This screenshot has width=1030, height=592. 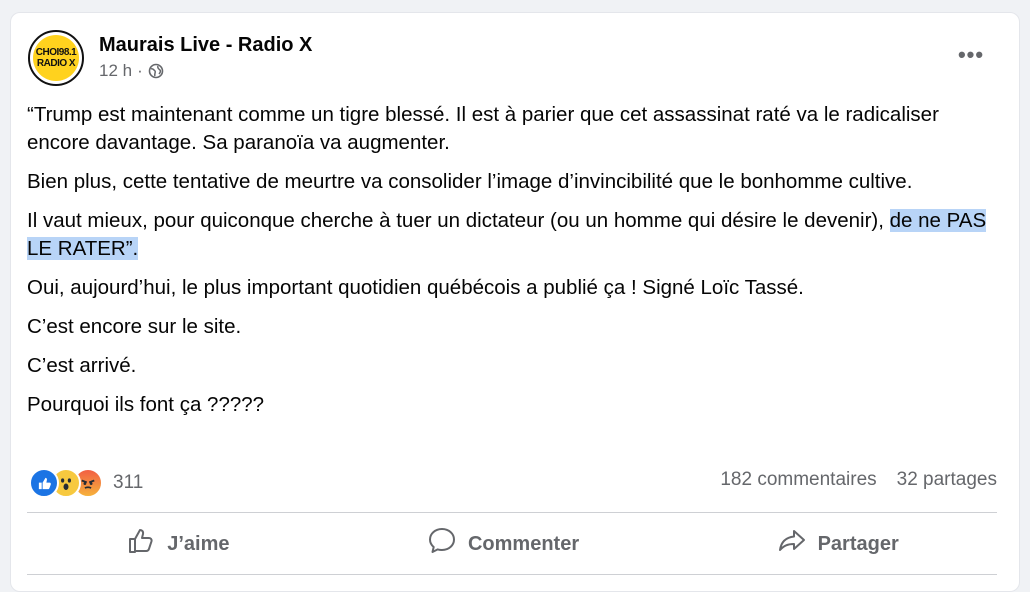 What do you see at coordinates (56, 63) in the screenshot?
I see `logo-text-bottom: RADIO X` at bounding box center [56, 63].